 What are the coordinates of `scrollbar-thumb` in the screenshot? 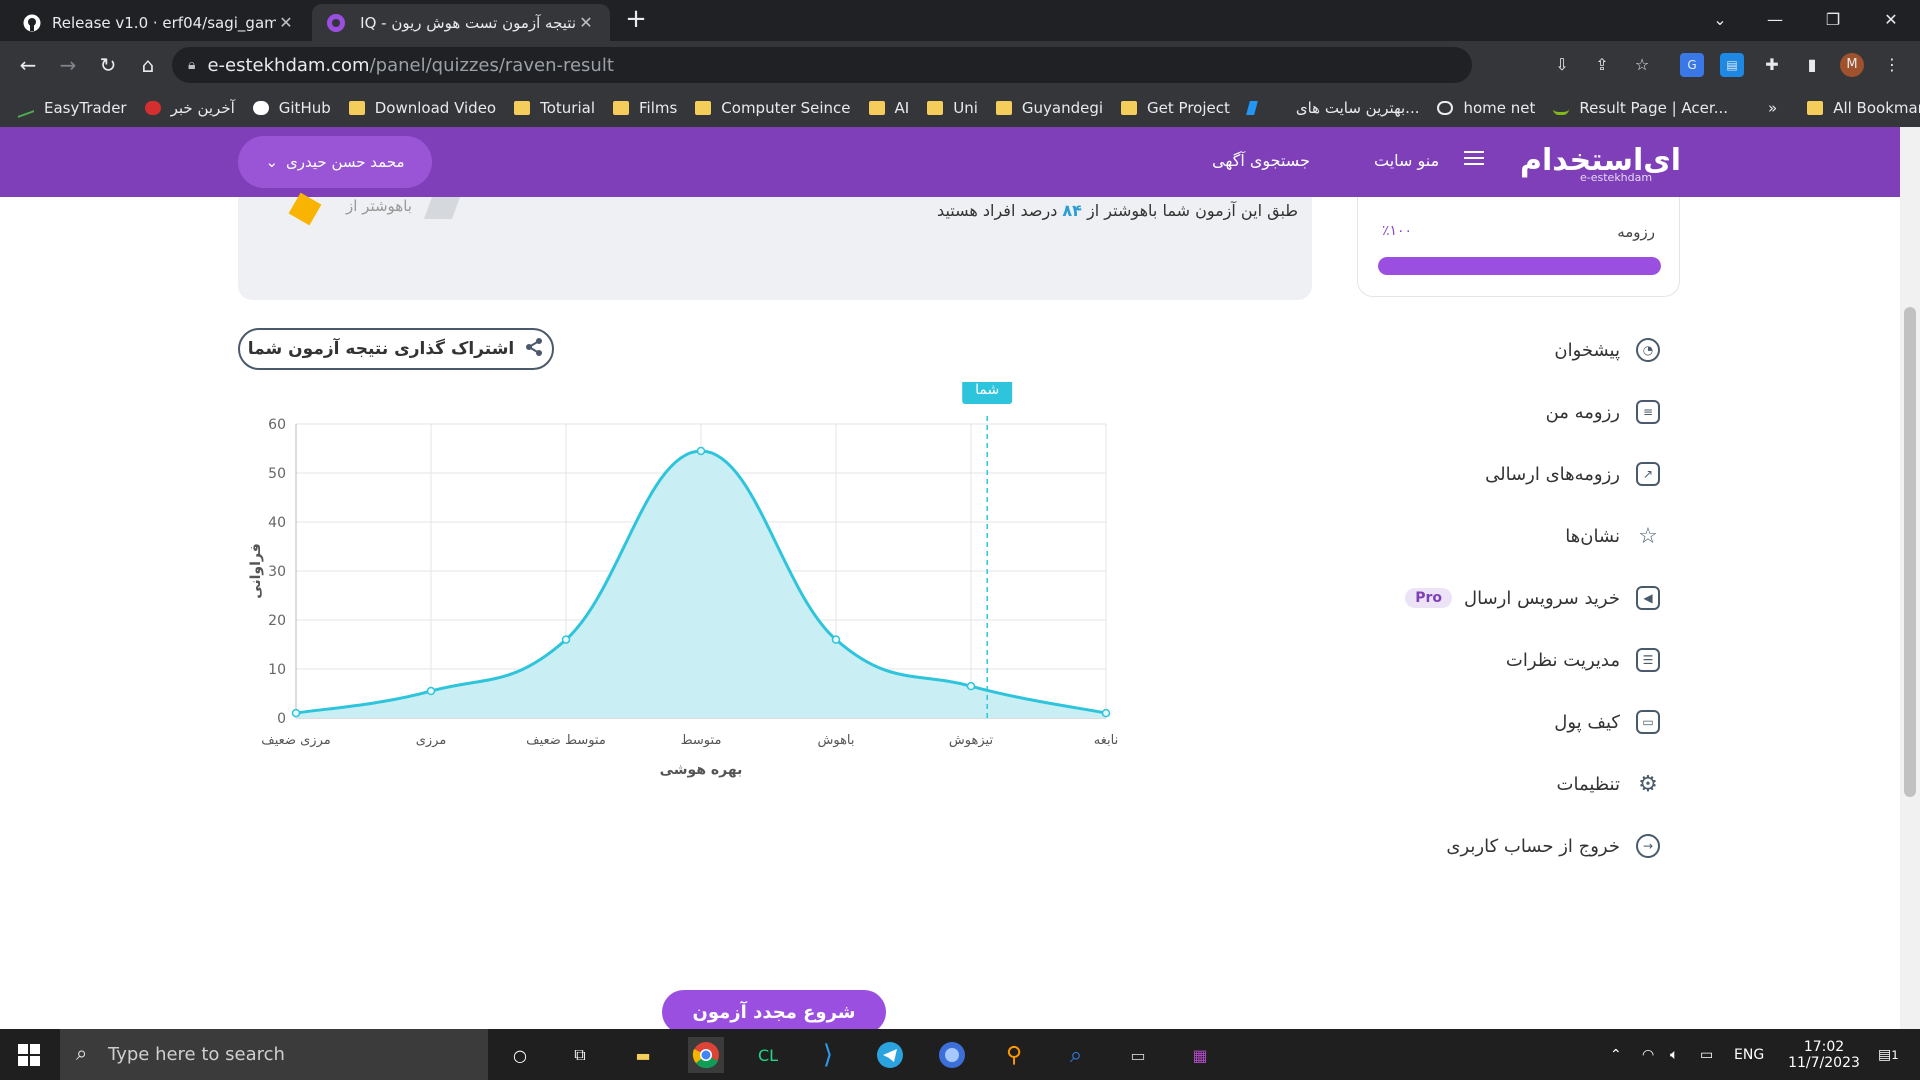 It's located at (1910, 552).